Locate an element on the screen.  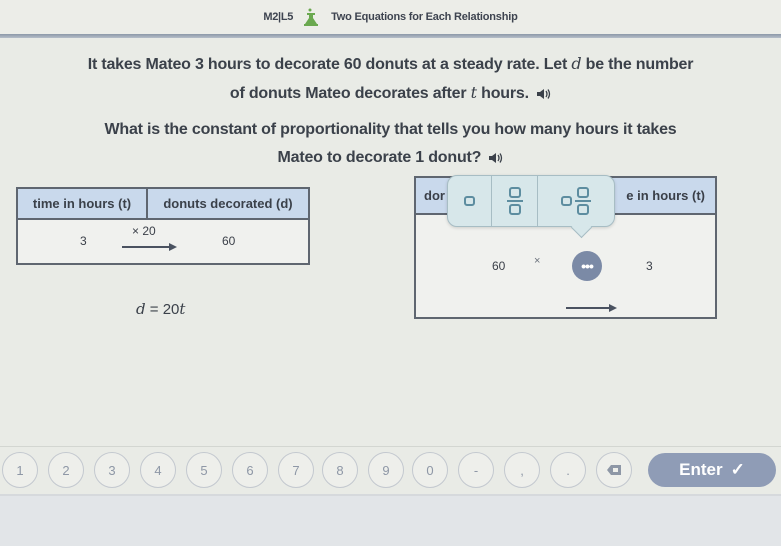
key-6: 6 is located at coordinates (250, 470).